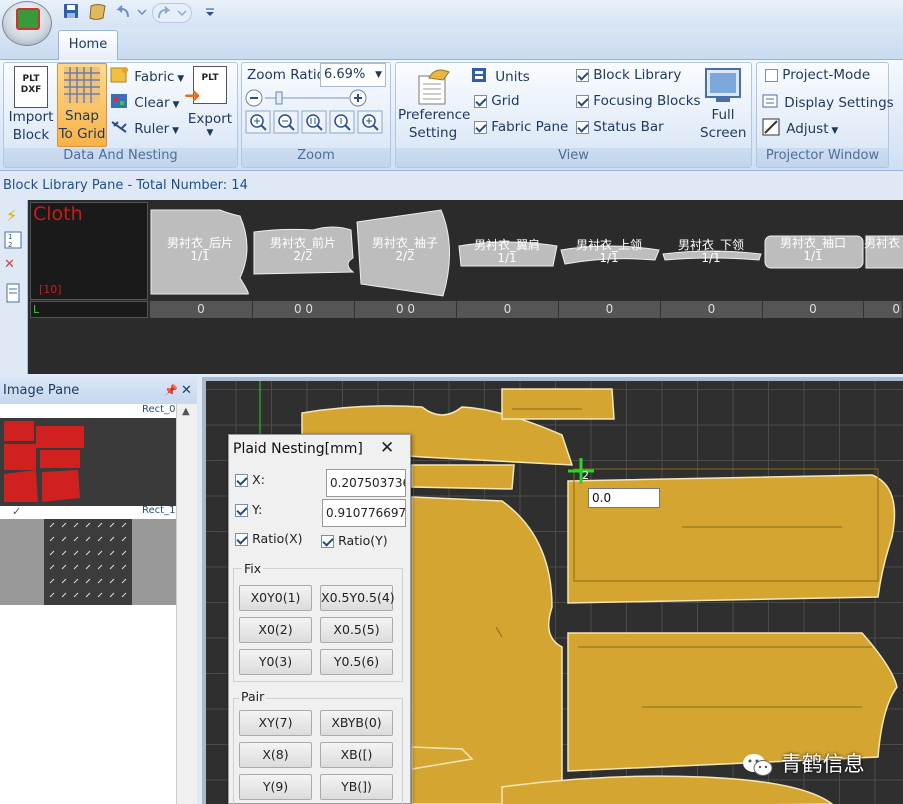 This screenshot has width=903, height=804. What do you see at coordinates (71, 13) in the screenshot?
I see `save-icon` at bounding box center [71, 13].